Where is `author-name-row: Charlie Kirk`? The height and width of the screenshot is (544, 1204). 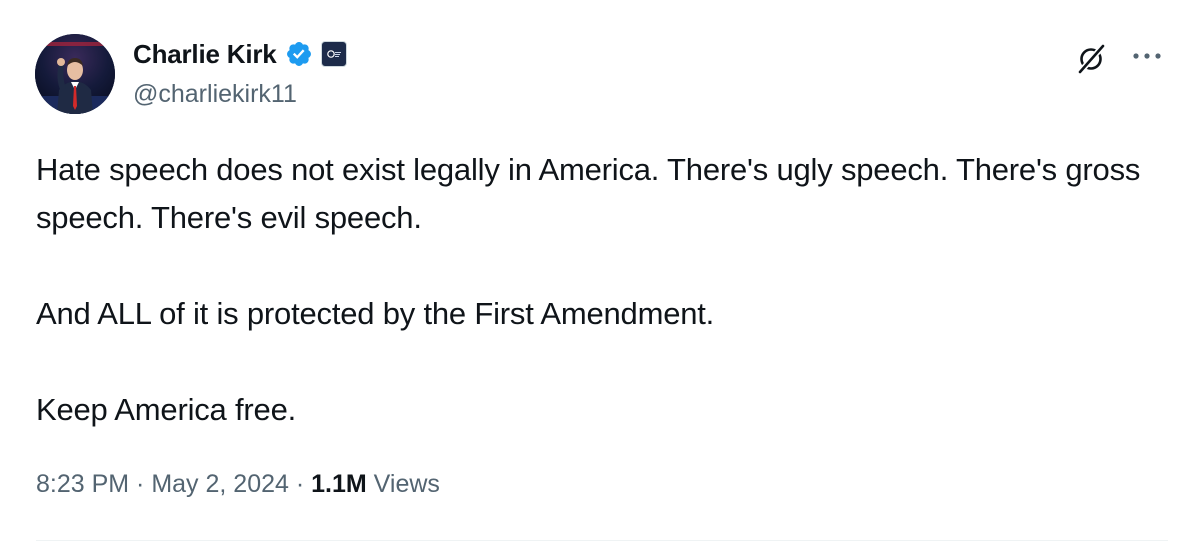
author-name-row: Charlie Kirk is located at coordinates (240, 54).